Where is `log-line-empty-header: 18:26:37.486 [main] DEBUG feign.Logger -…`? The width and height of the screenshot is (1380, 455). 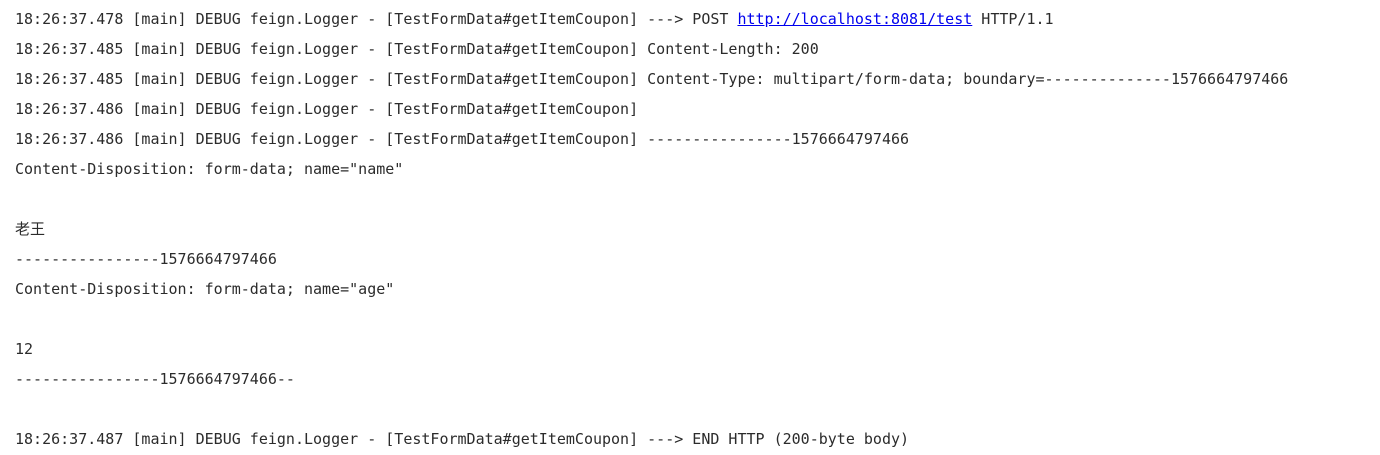 log-line-empty-header: 18:26:37.486 [main] DEBUG feign.Logger -… is located at coordinates (327, 109).